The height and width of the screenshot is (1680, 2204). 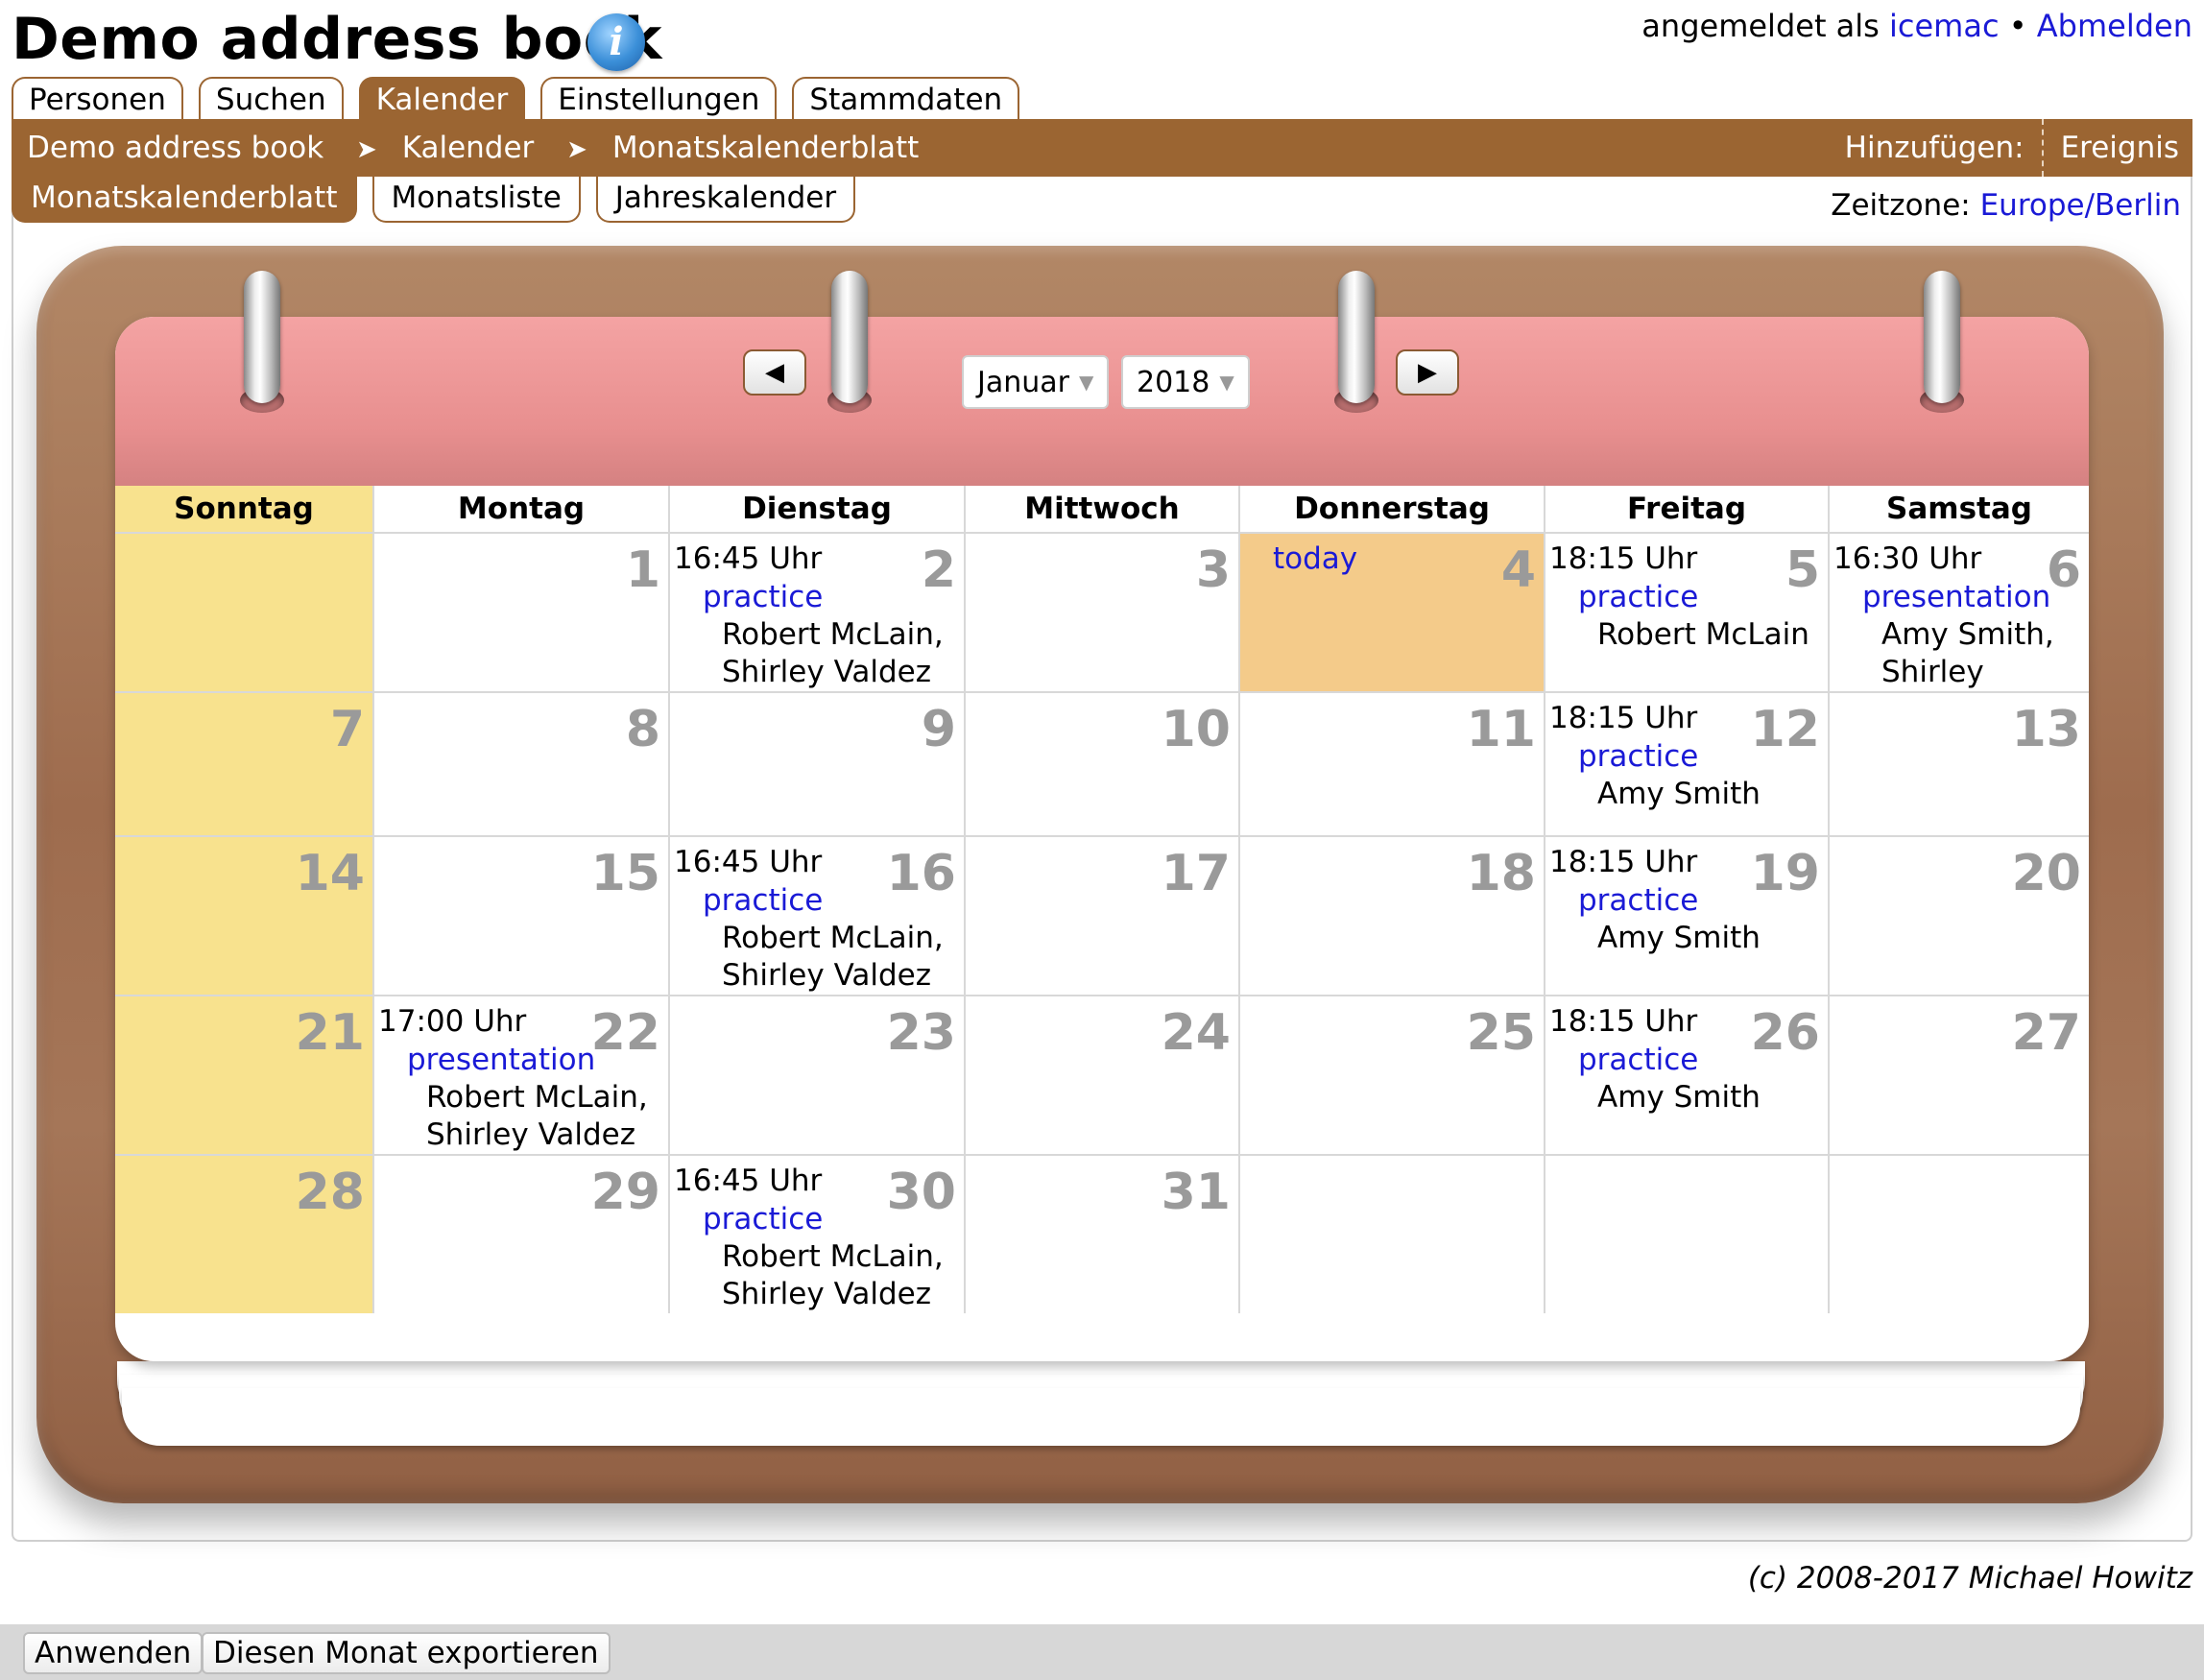 What do you see at coordinates (1391, 915) in the screenshot?
I see `calendar-day-cell: 18` at bounding box center [1391, 915].